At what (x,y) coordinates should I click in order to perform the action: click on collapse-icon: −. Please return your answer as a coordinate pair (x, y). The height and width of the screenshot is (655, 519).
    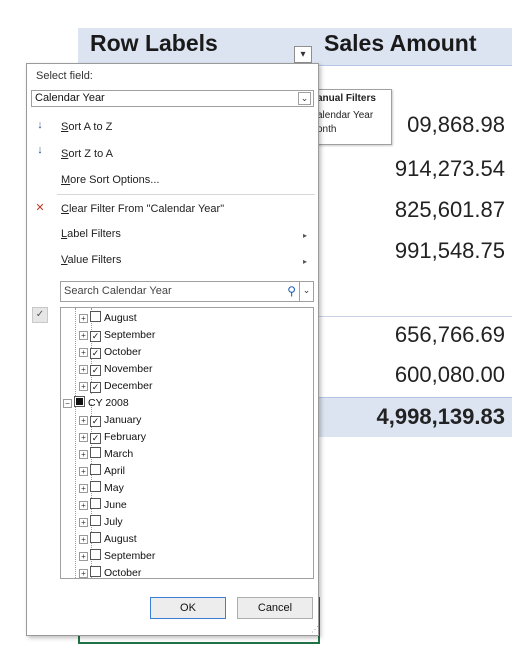
    Looking at the image, I should click on (67, 403).